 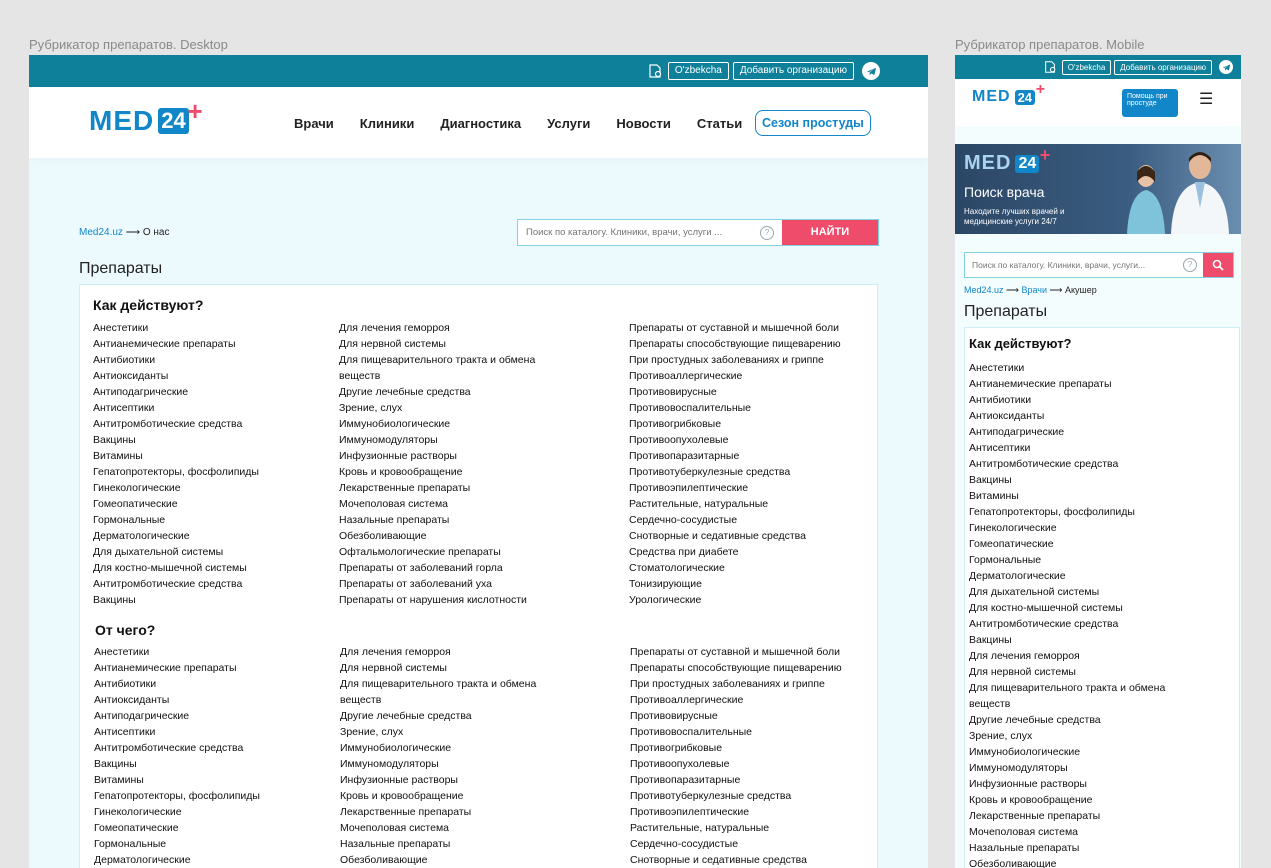 What do you see at coordinates (749, 584) in the screenshot?
I see `list-item: Тонизирующие` at bounding box center [749, 584].